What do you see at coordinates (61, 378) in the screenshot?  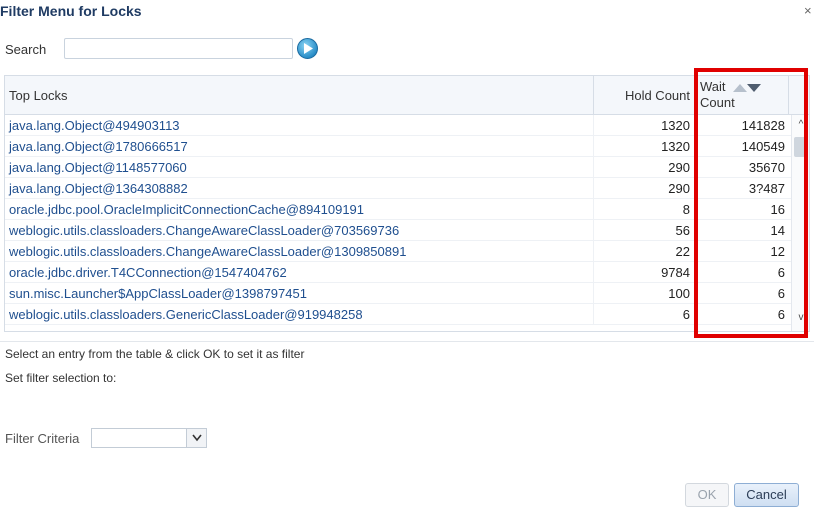 I see `set-filter-label: Set filter selection to:` at bounding box center [61, 378].